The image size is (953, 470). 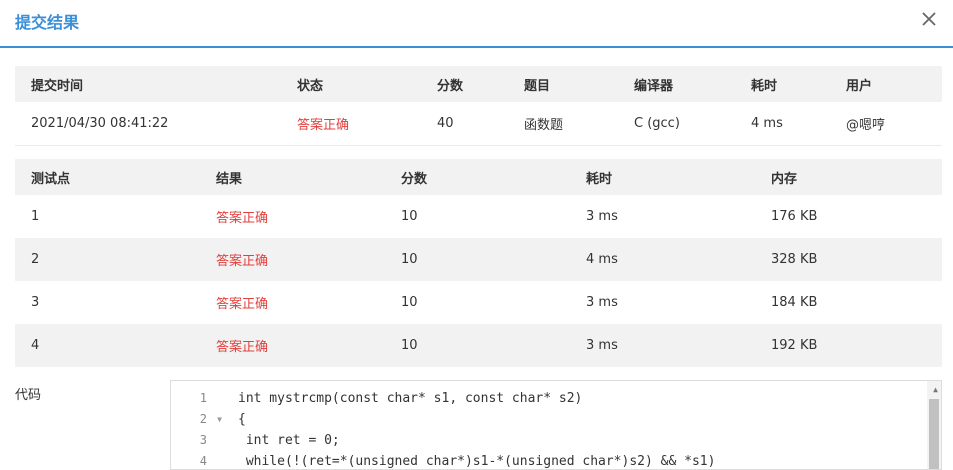 I want to click on code-line: {, so click(x=242, y=419).